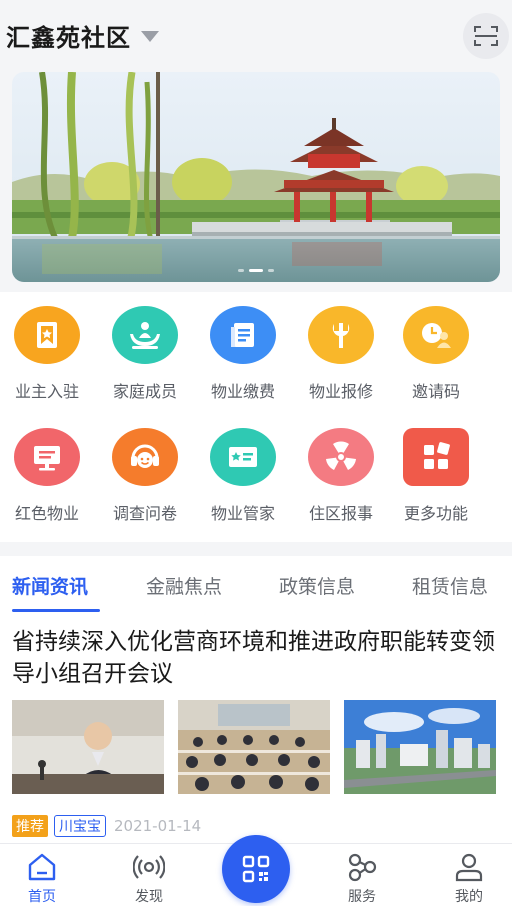 This screenshot has width=512, height=906. What do you see at coordinates (46, 391) in the screenshot?
I see `service-label: 业主入驻` at bounding box center [46, 391].